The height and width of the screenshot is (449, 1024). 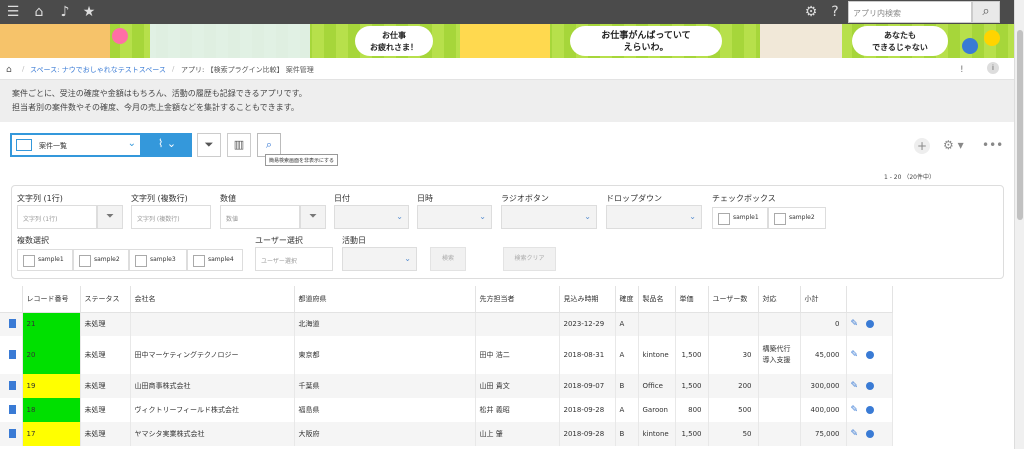 What do you see at coordinates (823, 434) in the screenshot?
I see `cell-subtotal: 75,000` at bounding box center [823, 434].